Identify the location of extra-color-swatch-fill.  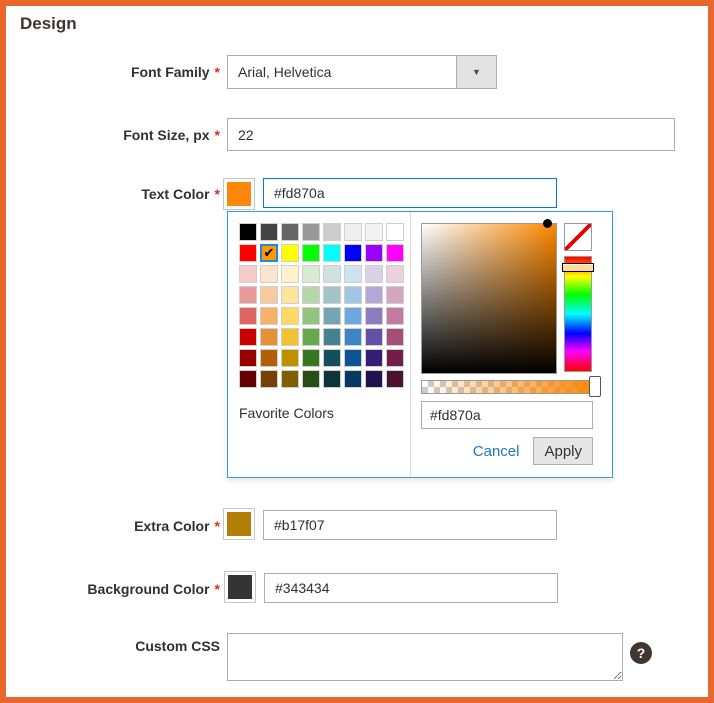
(239, 524).